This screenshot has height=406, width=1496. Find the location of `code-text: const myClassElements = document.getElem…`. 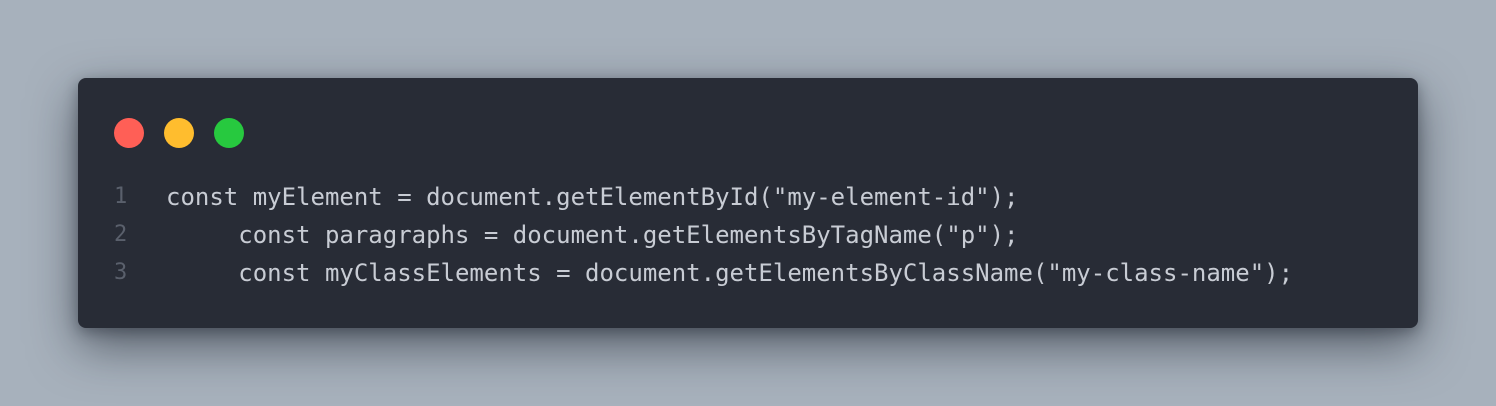

code-text: const myClassElements = document.getElem… is located at coordinates (730, 273).